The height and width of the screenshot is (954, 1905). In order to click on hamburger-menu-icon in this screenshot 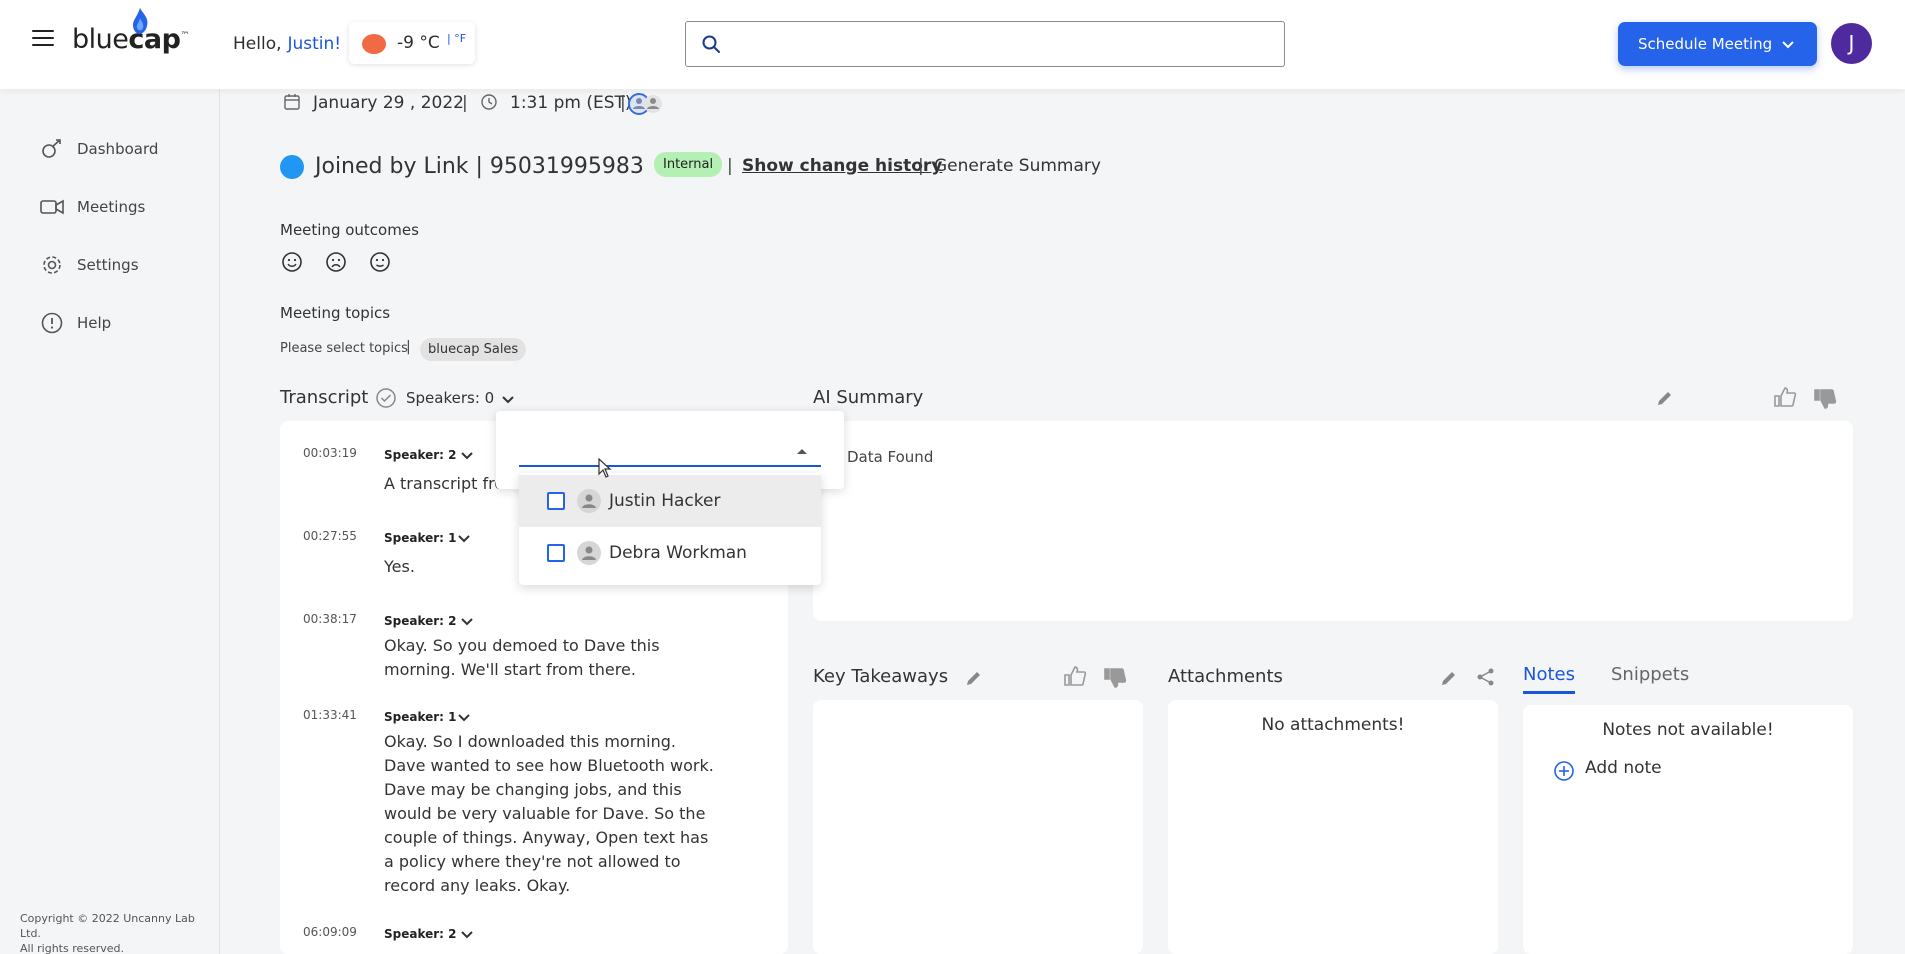, I will do `click(43, 39)`.